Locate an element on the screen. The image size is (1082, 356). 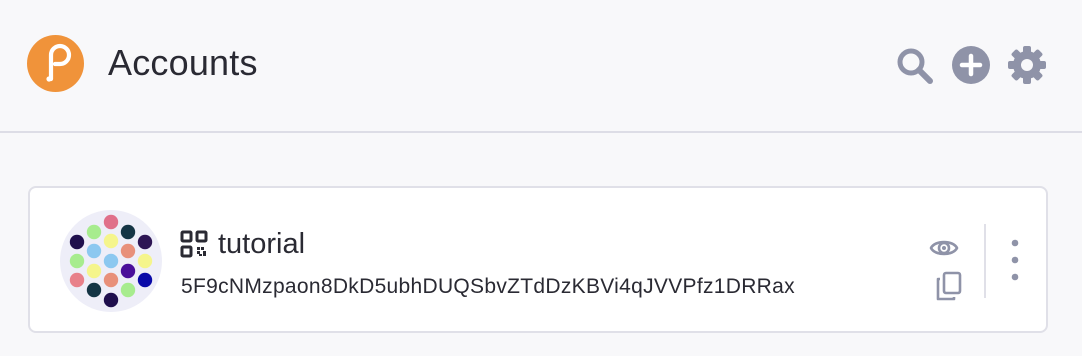
page-title: Accounts is located at coordinates (183, 62).